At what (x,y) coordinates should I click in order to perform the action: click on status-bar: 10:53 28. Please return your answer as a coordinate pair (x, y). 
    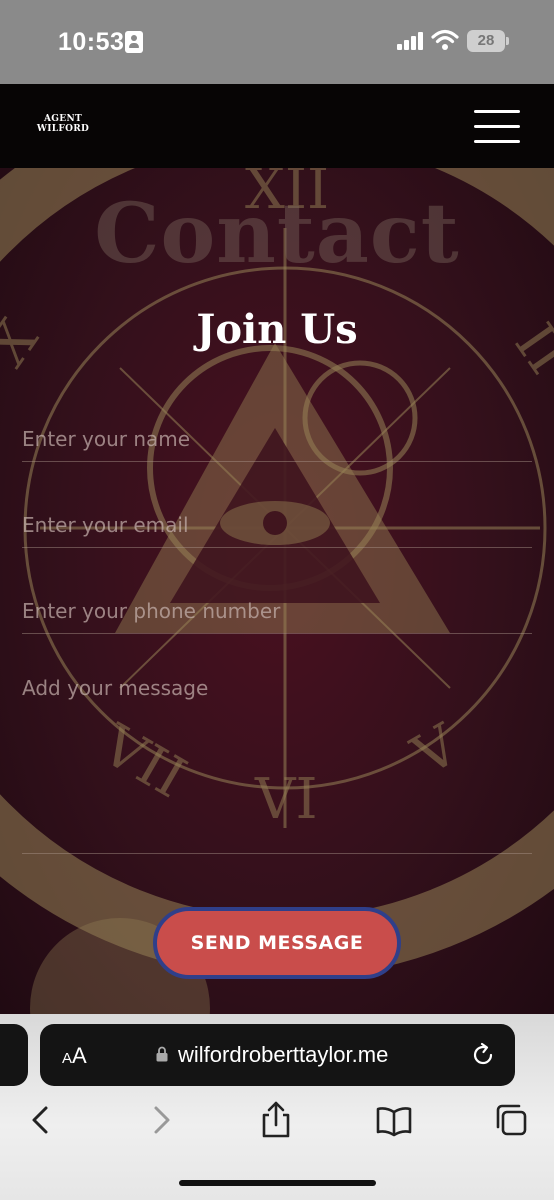
    Looking at the image, I should click on (277, 42).